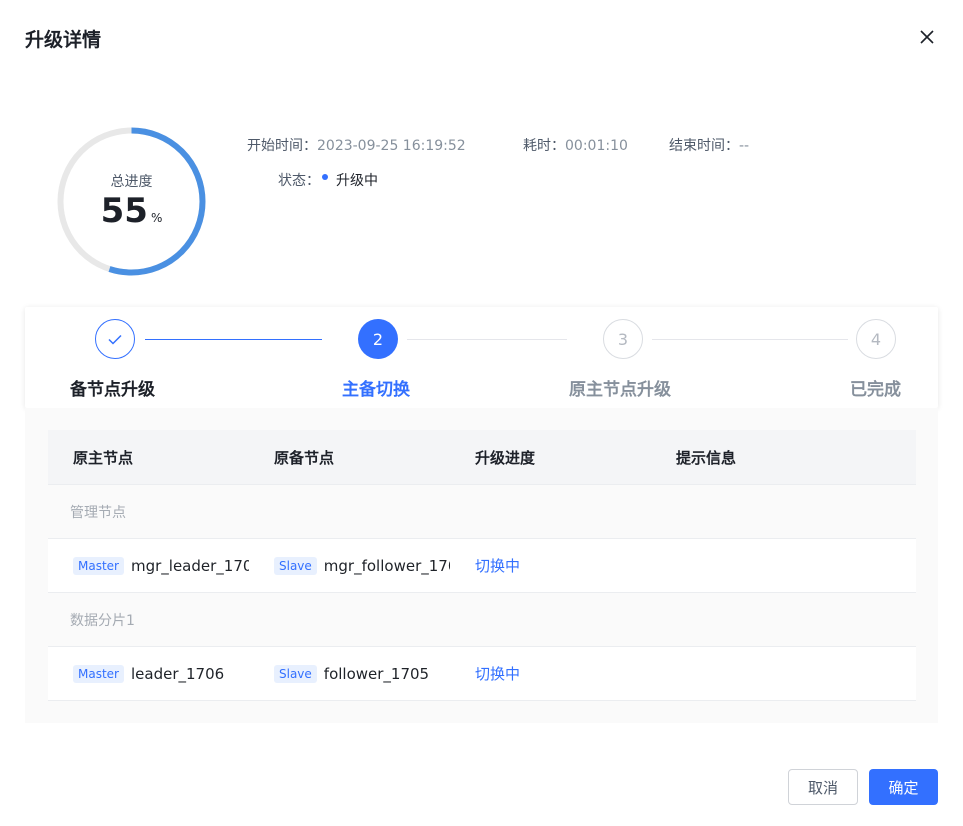 This screenshot has width=963, height=826. I want to click on status-label: 状态：, so click(299, 181).